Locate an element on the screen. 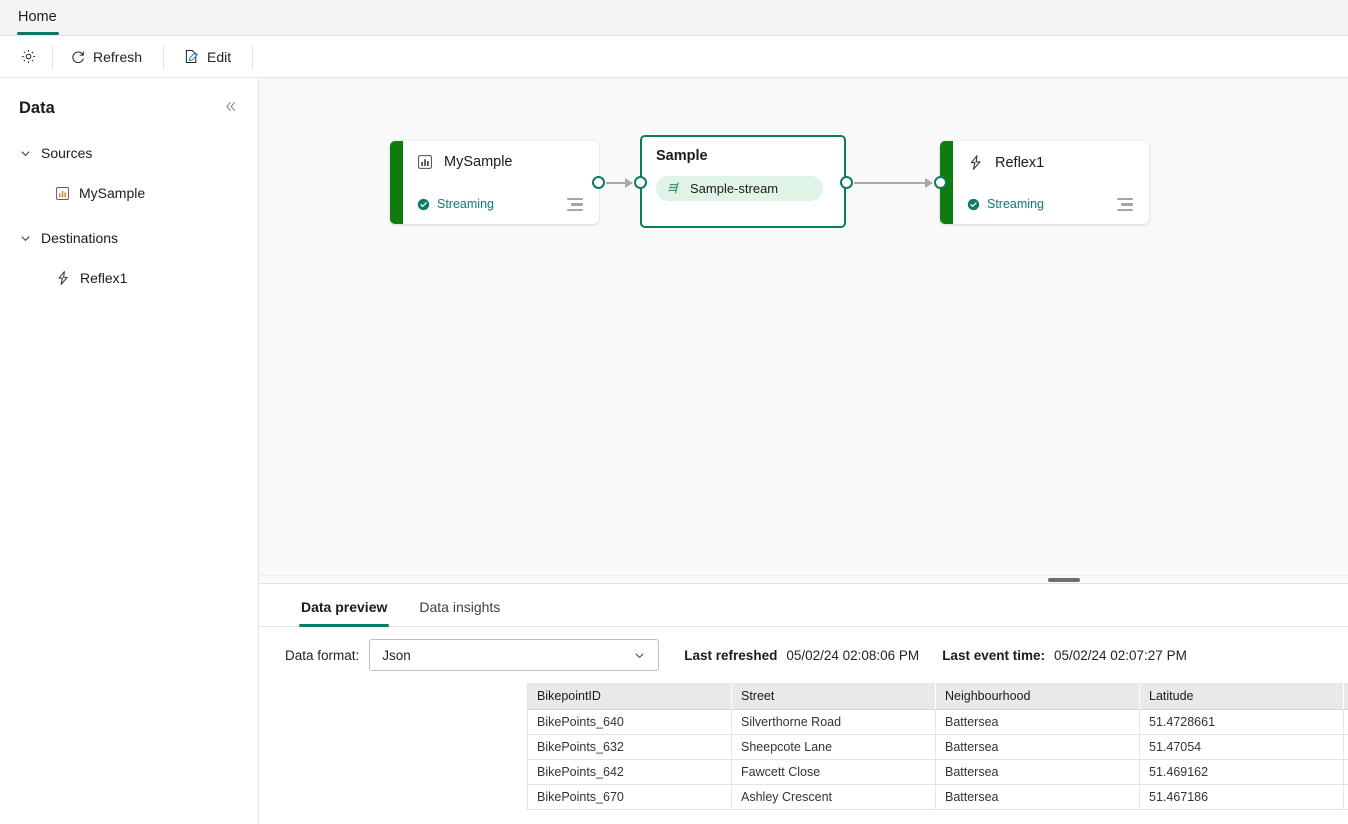 The height and width of the screenshot is (824, 1348). node-title: Reflex1 is located at coordinates (1020, 162).